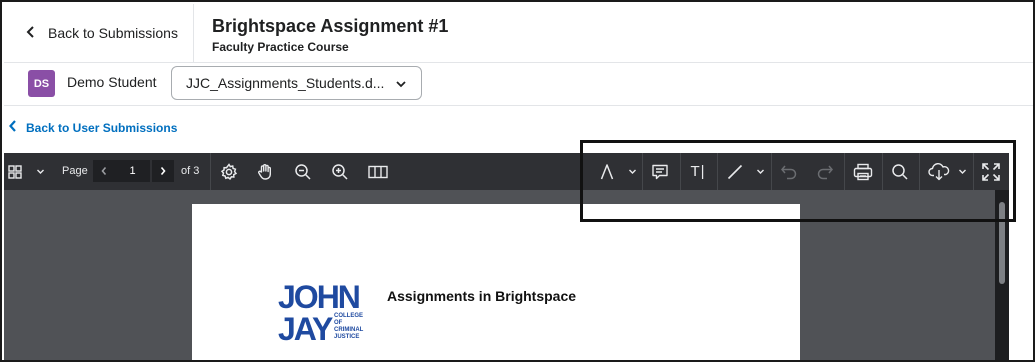 The height and width of the screenshot is (362, 1035). I want to click on search-icon, so click(900, 171).